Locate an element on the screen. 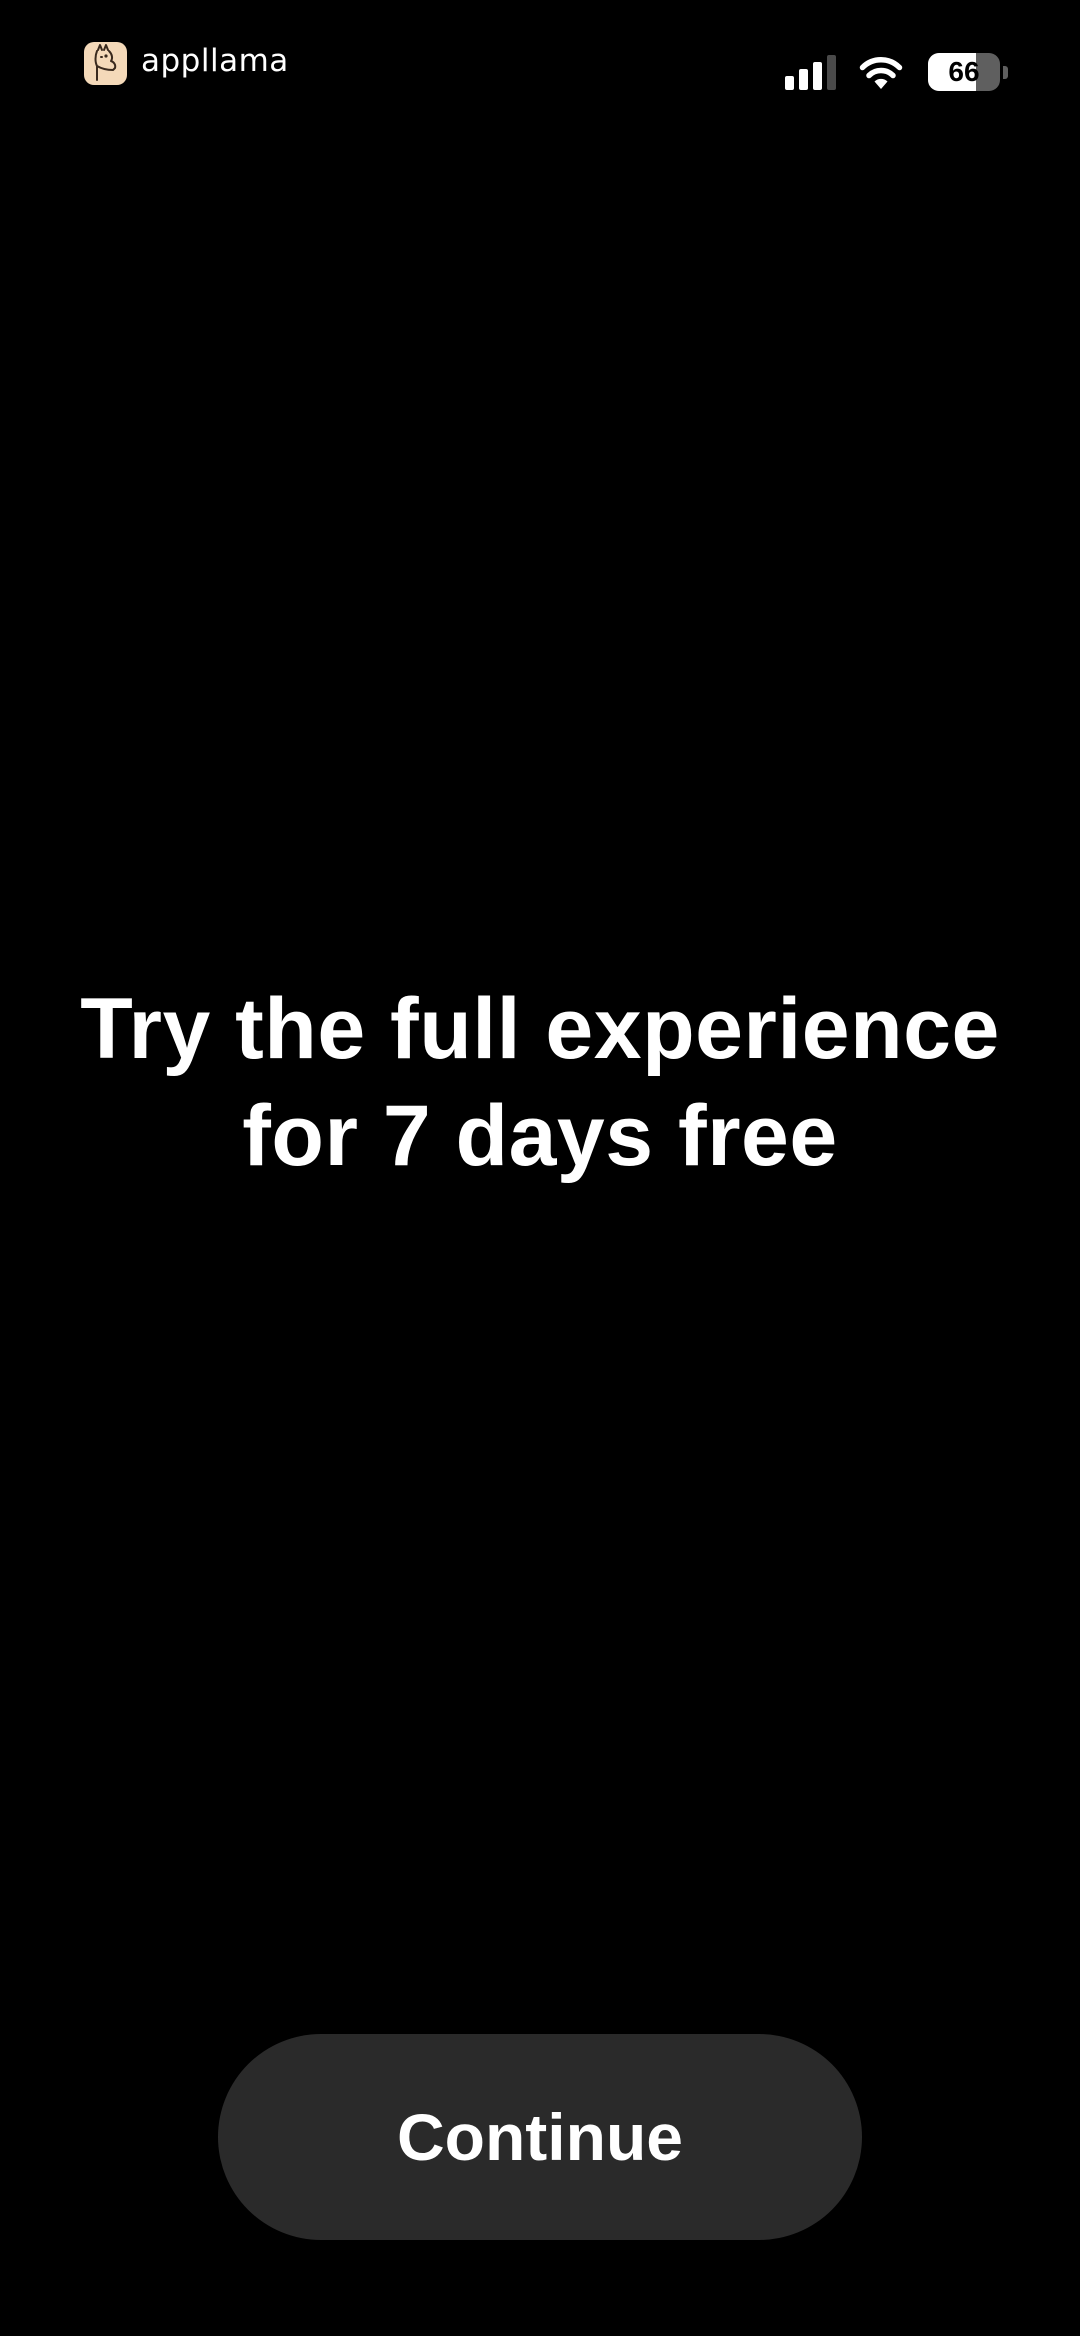 The width and height of the screenshot is (1080, 2336). brand: appllama is located at coordinates (186, 63).